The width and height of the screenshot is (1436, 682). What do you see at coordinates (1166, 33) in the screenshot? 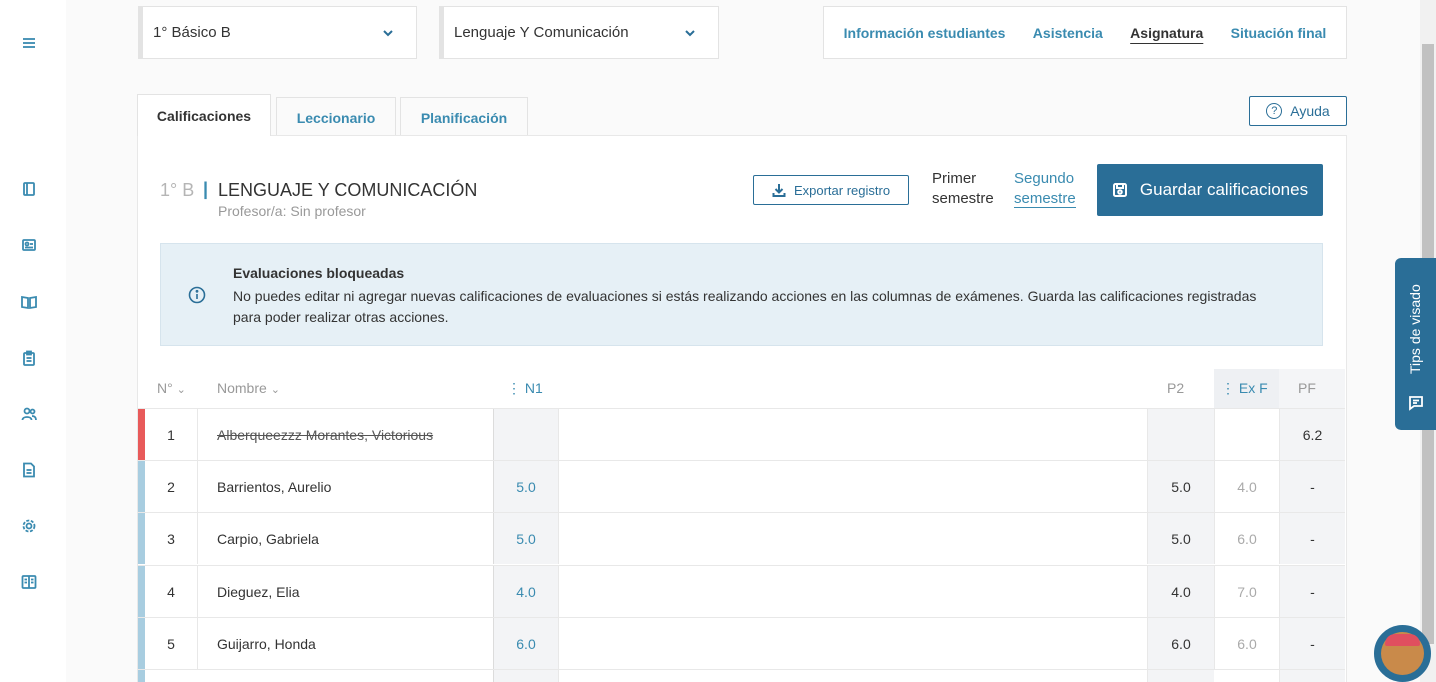
I see `nav-subject: Asignatura` at bounding box center [1166, 33].